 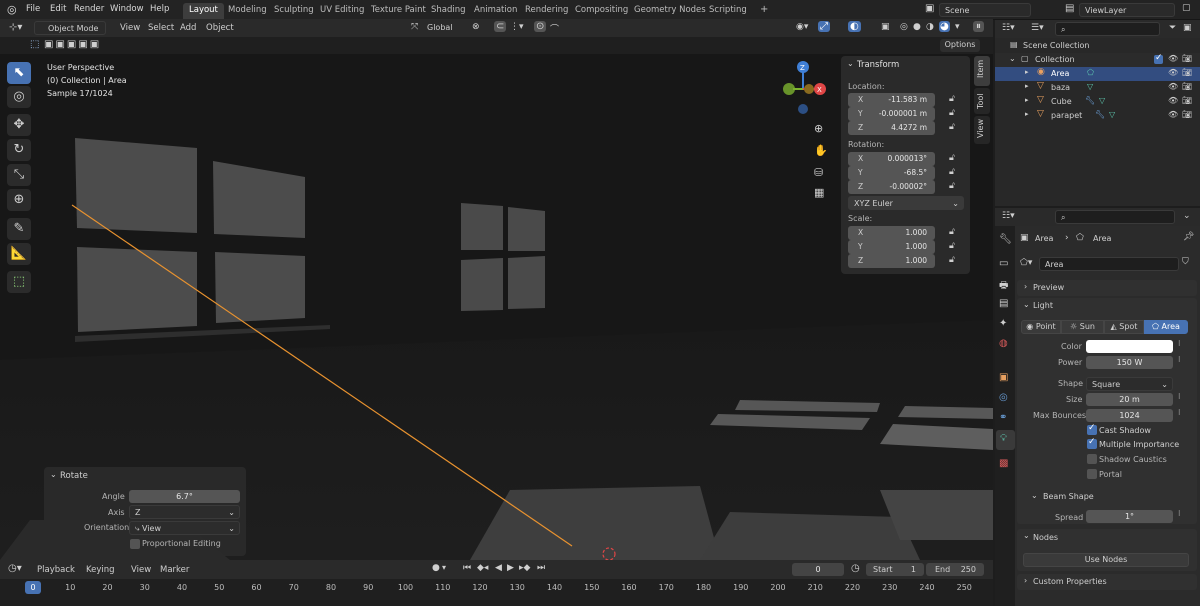 What do you see at coordinates (982, 71) in the screenshot?
I see `sidebar-tab-item: Item` at bounding box center [982, 71].